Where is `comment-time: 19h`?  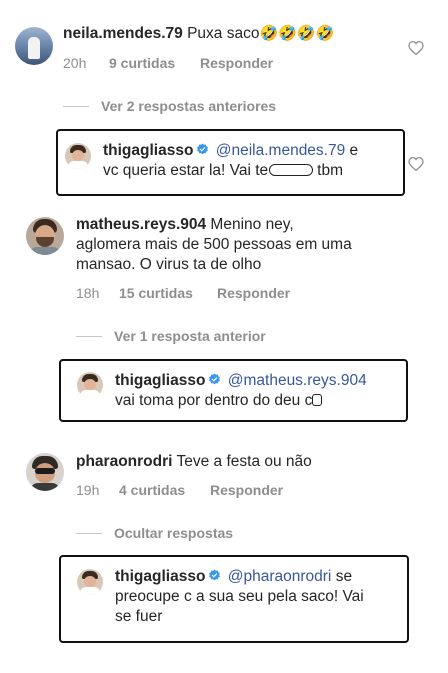
comment-time: 19h is located at coordinates (88, 490).